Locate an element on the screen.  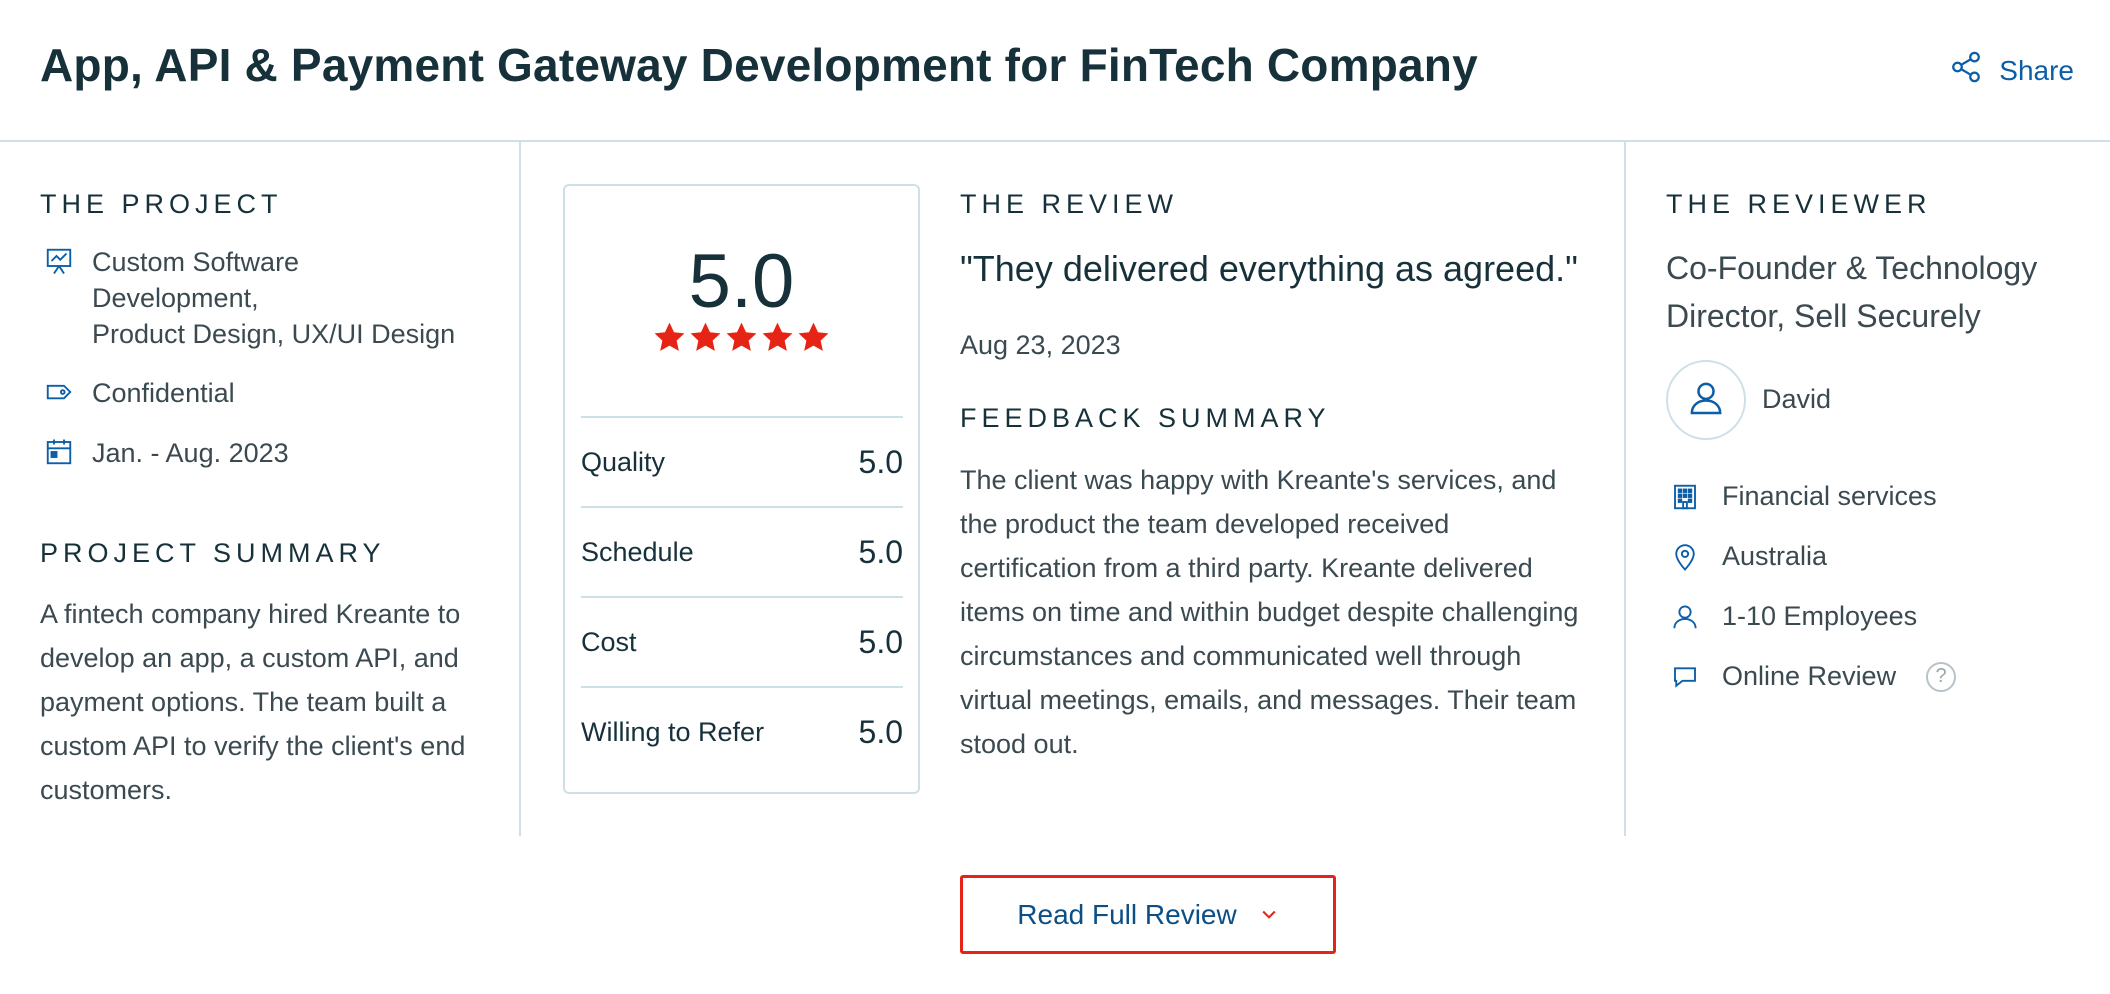
score-row-quality: Quality 5.0 is located at coordinates (742, 461).